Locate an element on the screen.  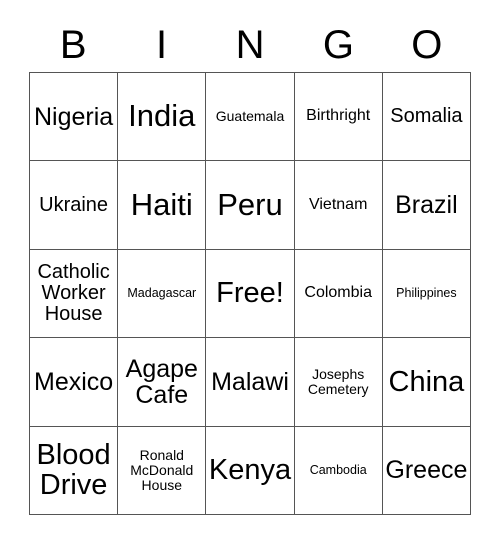
bingo-cell: Agape Cafe is located at coordinates (162, 382).